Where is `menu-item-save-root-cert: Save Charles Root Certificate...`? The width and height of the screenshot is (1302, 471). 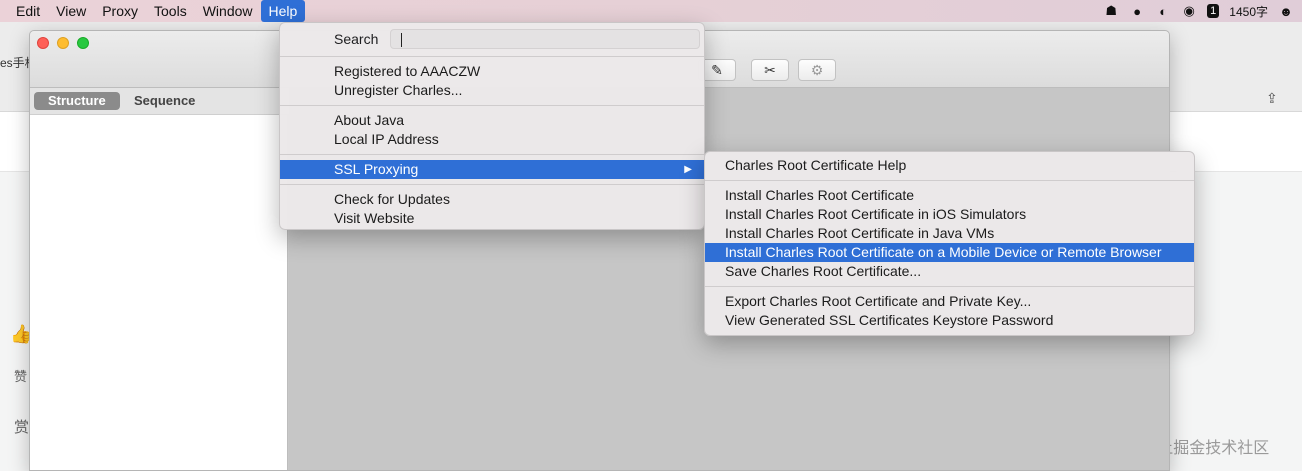
menu-item-save-root-cert: Save Charles Root Certificate... is located at coordinates (949, 271).